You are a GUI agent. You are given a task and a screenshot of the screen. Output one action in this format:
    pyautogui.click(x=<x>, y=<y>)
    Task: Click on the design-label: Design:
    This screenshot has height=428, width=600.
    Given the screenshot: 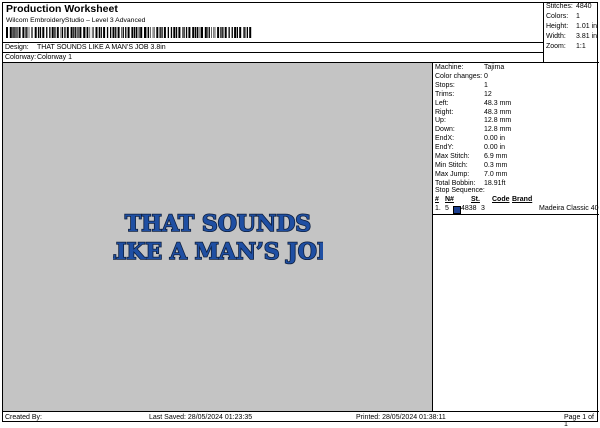 What is the action you would take?
    pyautogui.click(x=17, y=47)
    